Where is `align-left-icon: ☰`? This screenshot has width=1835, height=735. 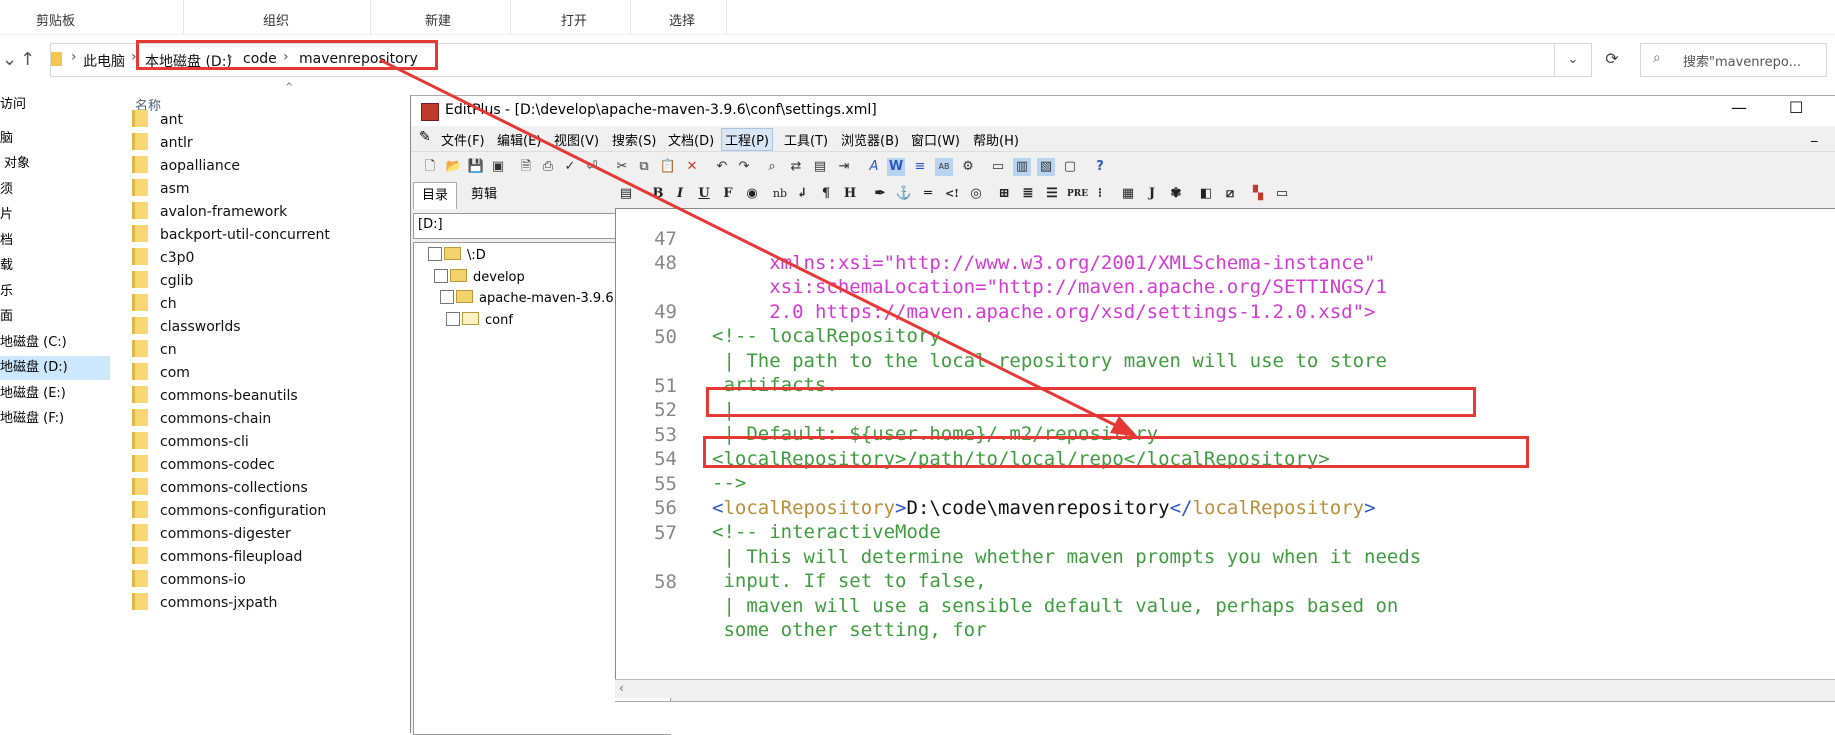 align-left-icon: ☰ is located at coordinates (1052, 194).